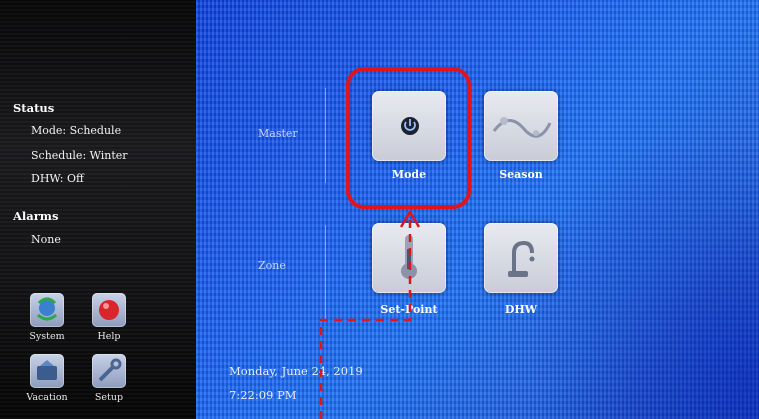  Describe the element at coordinates (76, 130) in the screenshot. I see `status-mode: Mode: Schedule` at that location.